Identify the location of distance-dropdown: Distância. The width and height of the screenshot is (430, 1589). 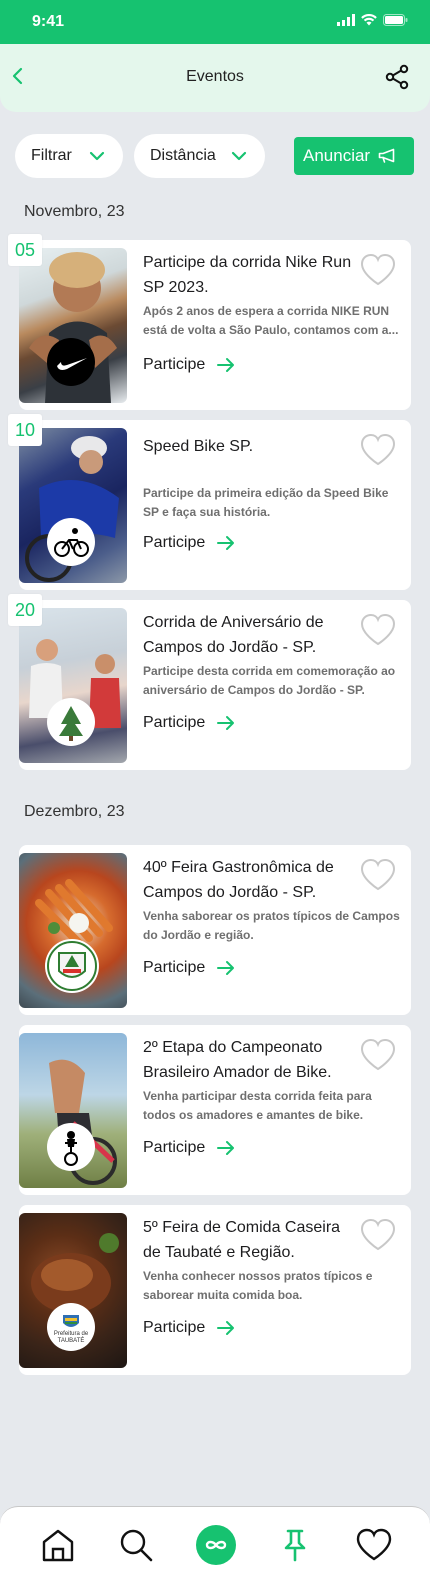
(199, 156).